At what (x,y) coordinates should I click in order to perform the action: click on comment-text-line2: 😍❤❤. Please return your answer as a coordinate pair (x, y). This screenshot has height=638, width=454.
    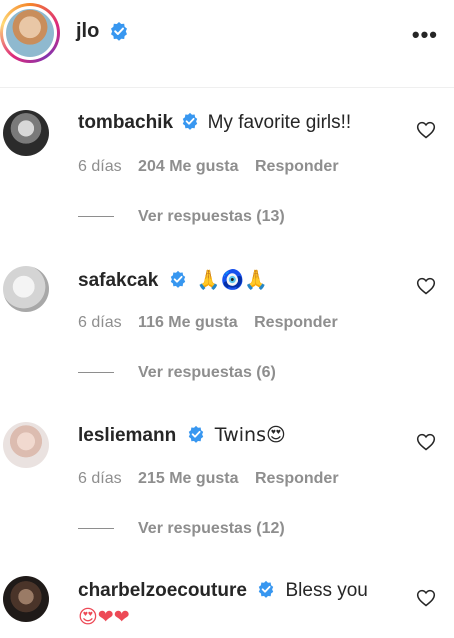
    Looking at the image, I should click on (104, 617).